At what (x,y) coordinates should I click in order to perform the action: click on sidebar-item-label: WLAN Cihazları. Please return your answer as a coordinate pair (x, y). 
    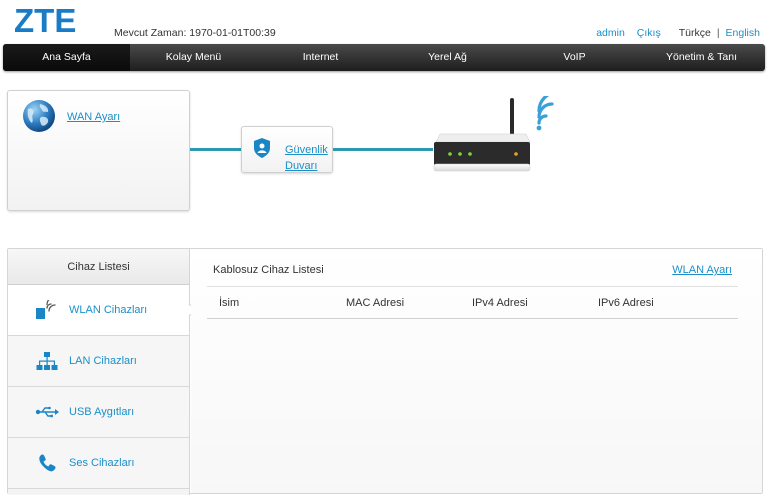
    Looking at the image, I should click on (108, 310).